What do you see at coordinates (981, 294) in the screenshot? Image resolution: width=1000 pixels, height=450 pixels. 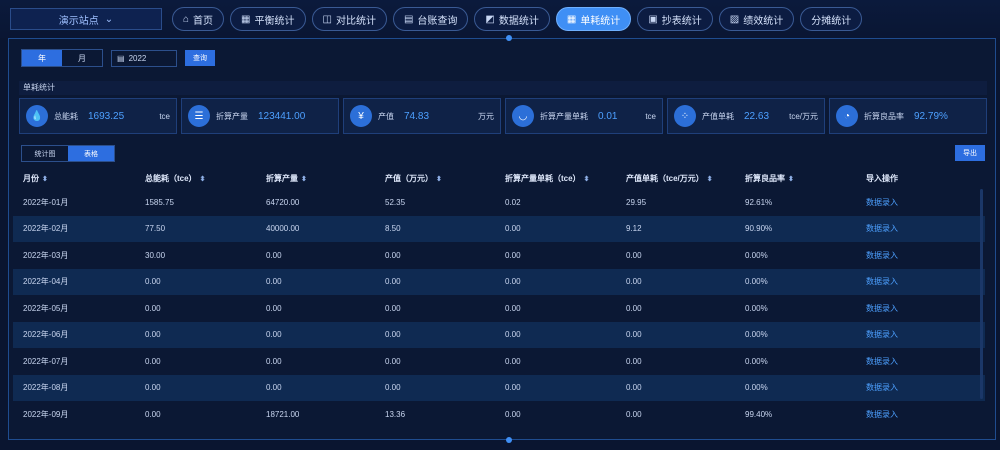 I see `table-scrollbar` at bounding box center [981, 294].